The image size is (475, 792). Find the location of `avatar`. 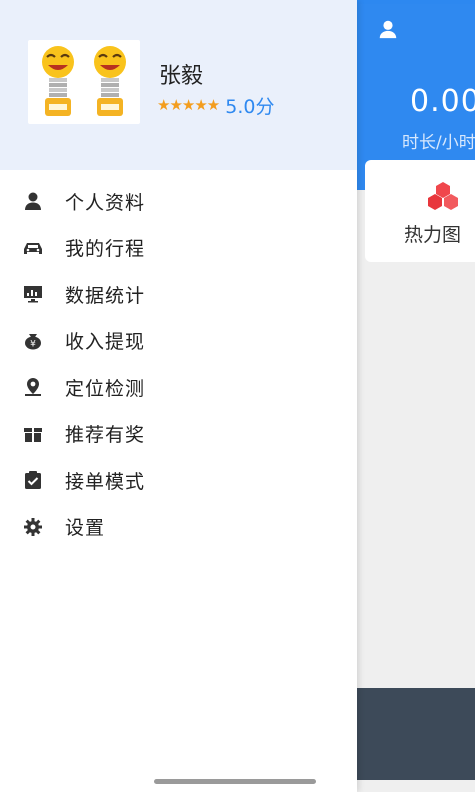

avatar is located at coordinates (84, 82).